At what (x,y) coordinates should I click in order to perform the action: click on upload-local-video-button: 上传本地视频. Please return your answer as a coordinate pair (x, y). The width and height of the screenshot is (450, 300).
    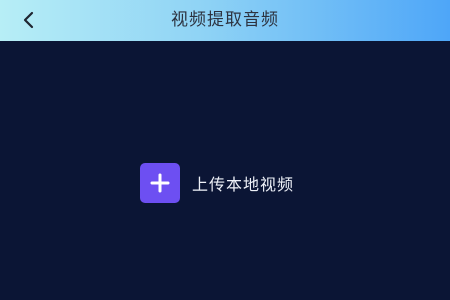
    Looking at the image, I should click on (217, 183).